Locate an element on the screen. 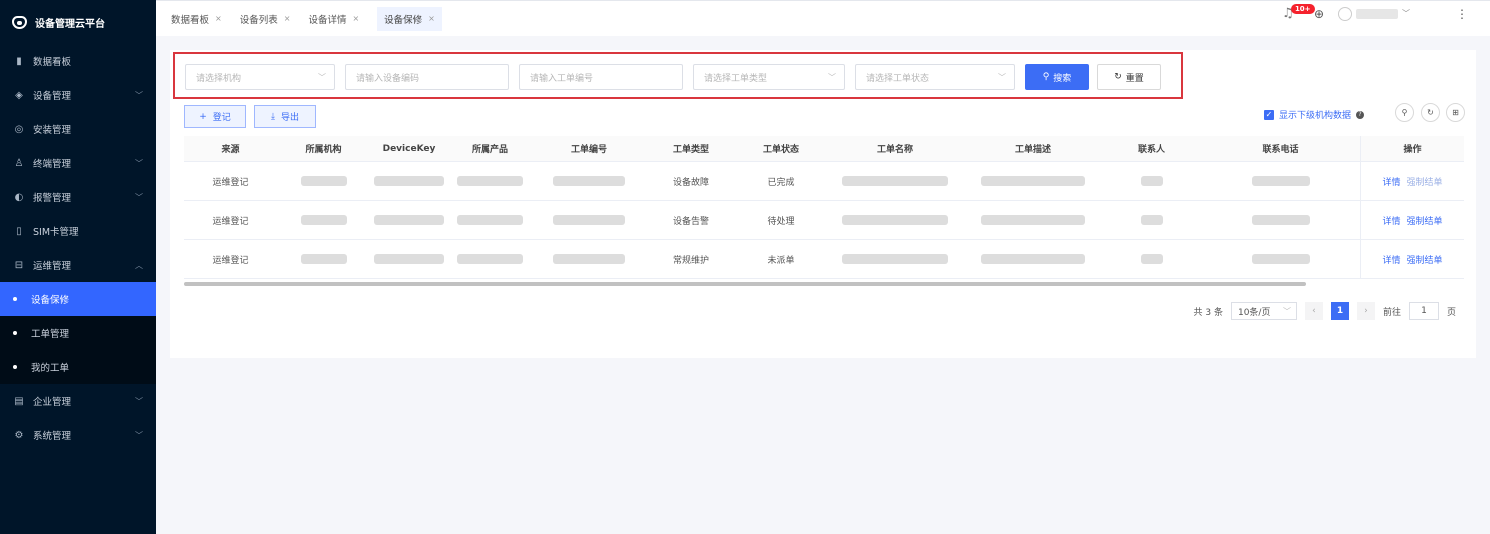 Image resolution: width=1490 pixels, height=534 pixels. chevron-up-icon: ︿ is located at coordinates (139, 265).